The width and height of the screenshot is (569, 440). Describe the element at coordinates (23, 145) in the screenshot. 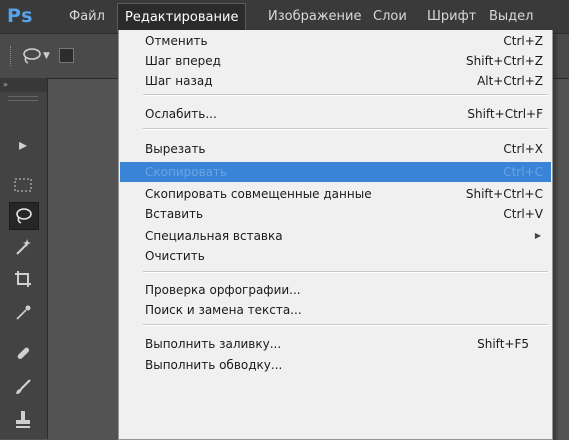

I see `move-tool-icon: ▸` at that location.